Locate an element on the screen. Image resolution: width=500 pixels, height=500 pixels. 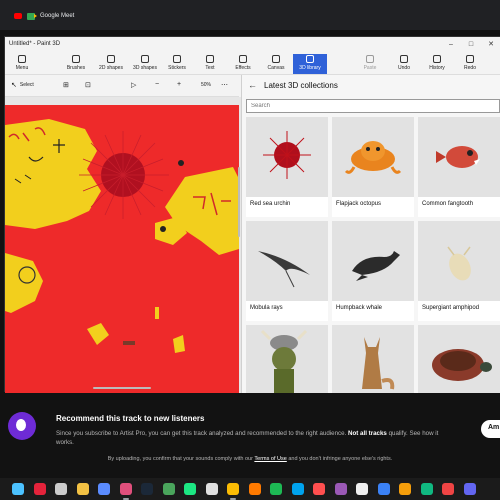
spotify-icon is located at coordinates (276, 489).